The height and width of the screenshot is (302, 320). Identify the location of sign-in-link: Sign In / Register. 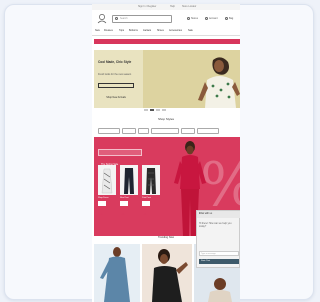
(147, 6).